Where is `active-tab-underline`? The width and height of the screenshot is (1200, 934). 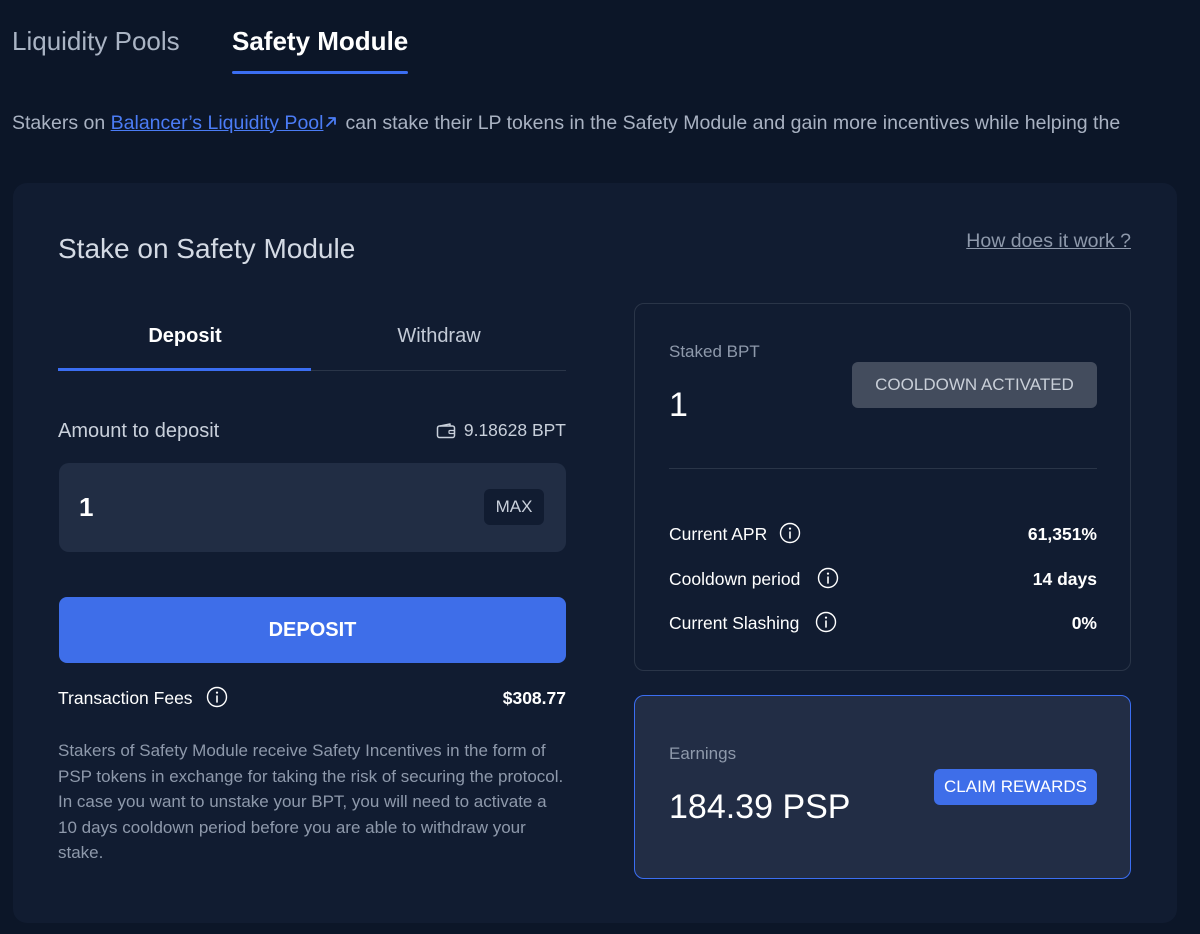 active-tab-underline is located at coordinates (320, 72).